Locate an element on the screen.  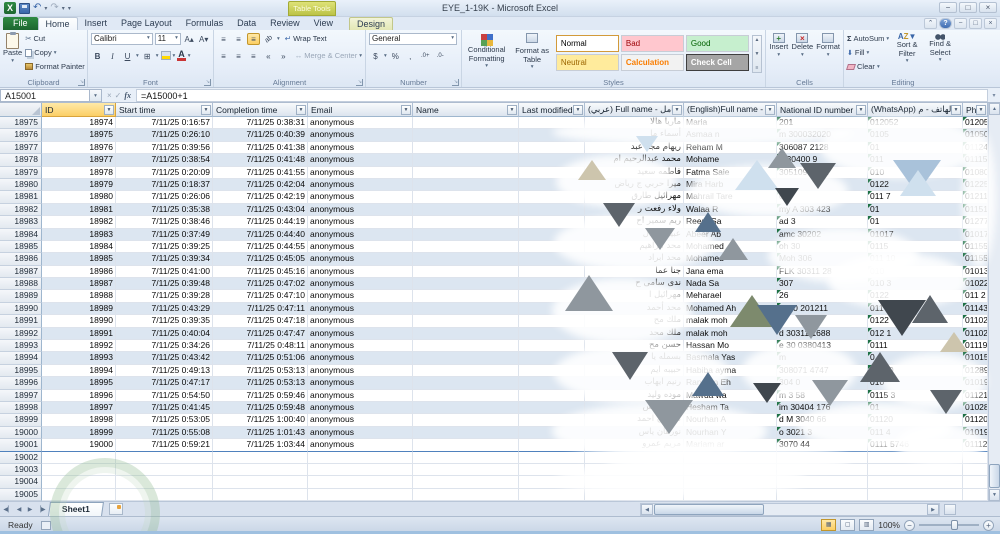
cell-arabic: ندى سامى ح is located at coordinates (634, 284).